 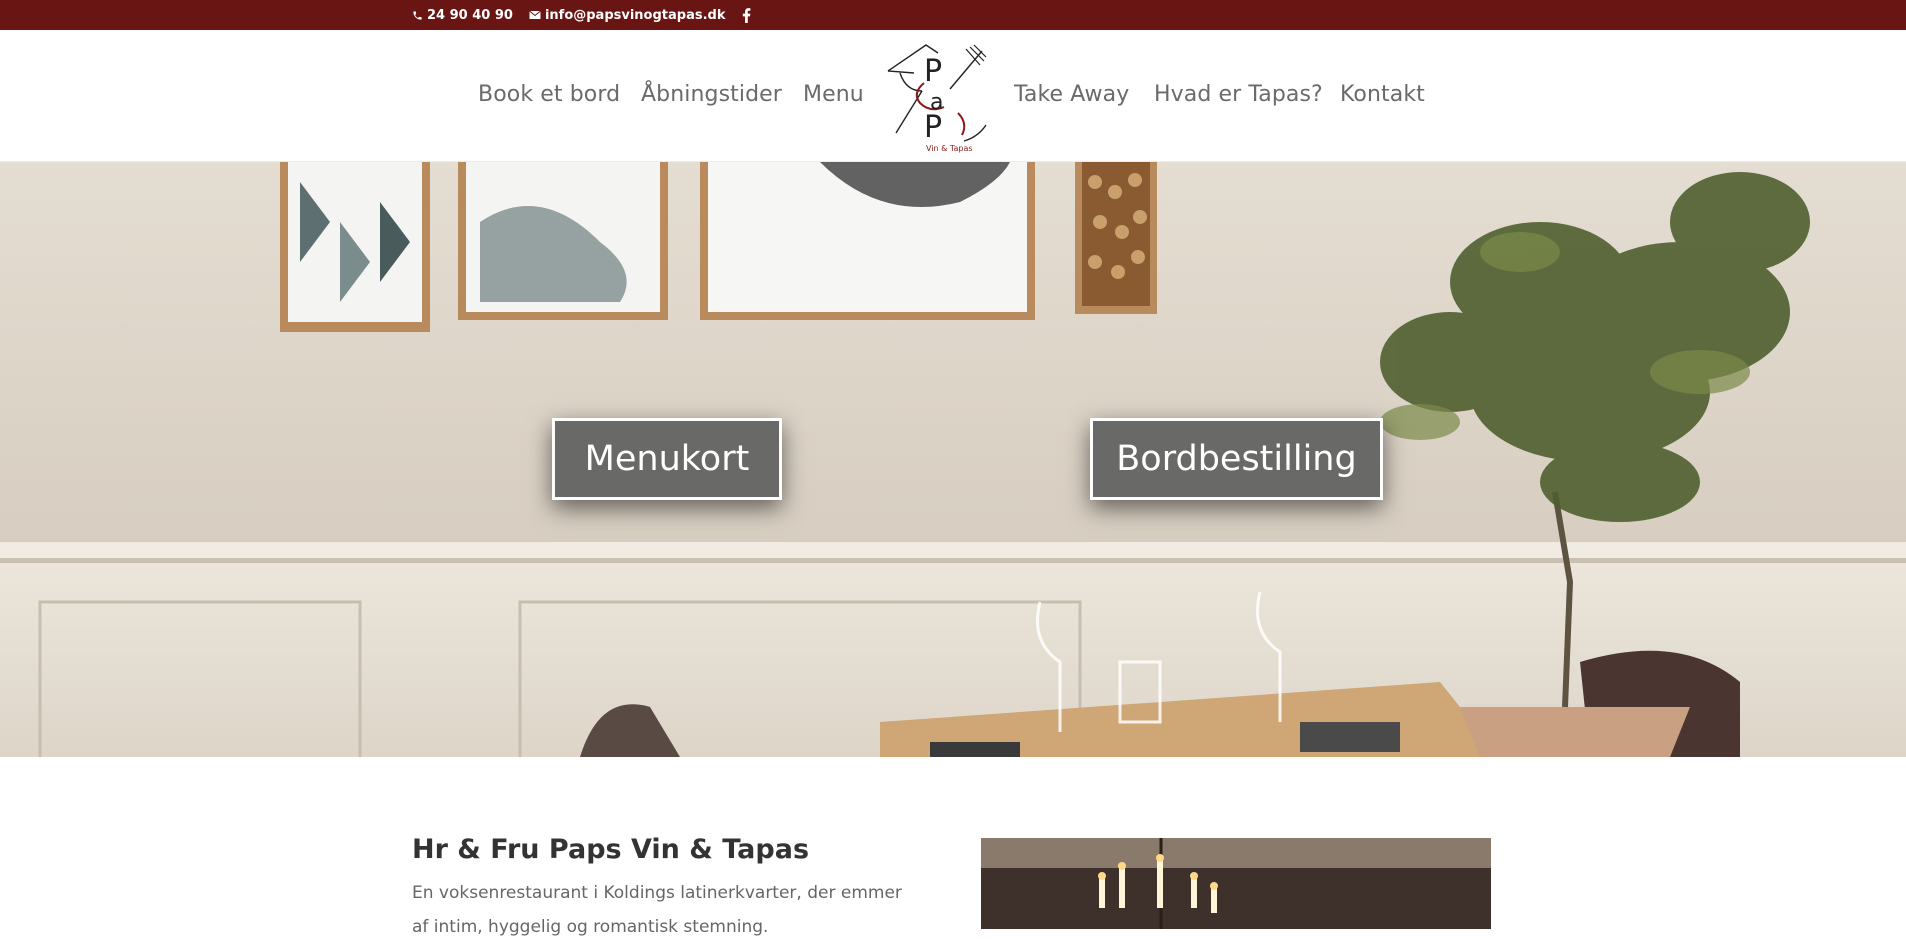 I want to click on logo-tagline: Vin & Tapas, so click(x=949, y=148).